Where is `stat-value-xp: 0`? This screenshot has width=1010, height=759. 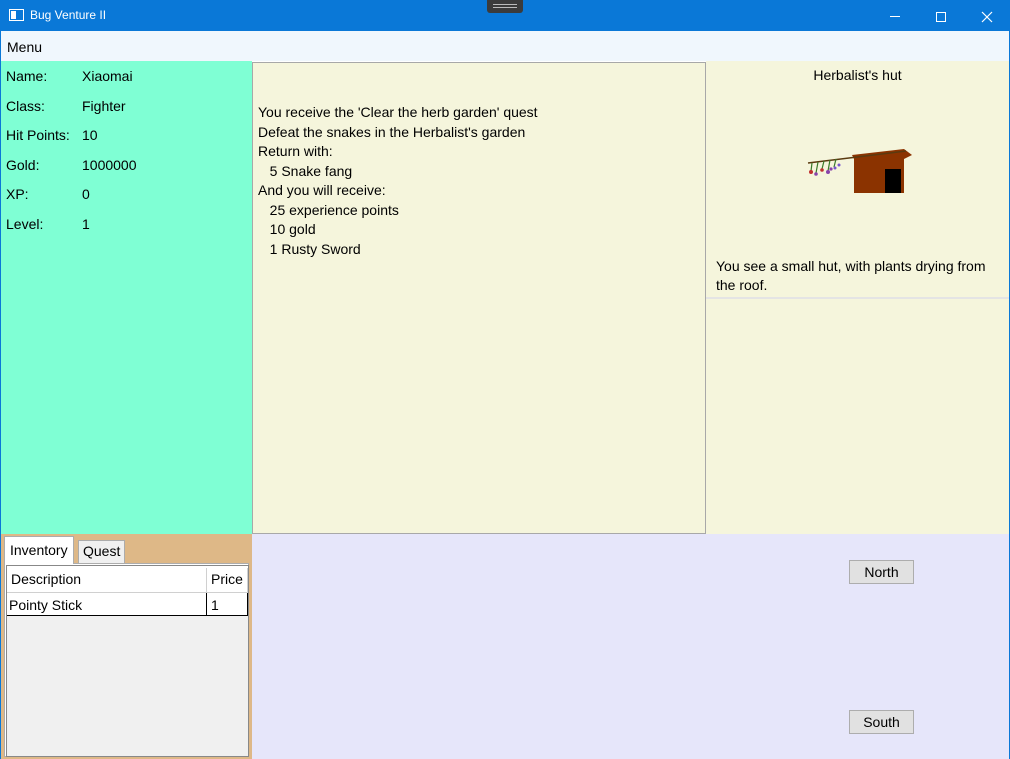
stat-value-xp: 0 is located at coordinates (86, 194).